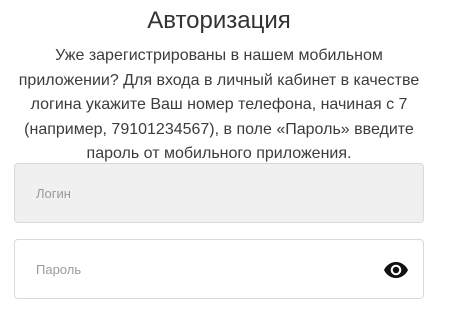 This screenshot has height=312, width=449. I want to click on eye-icon, so click(396, 270).